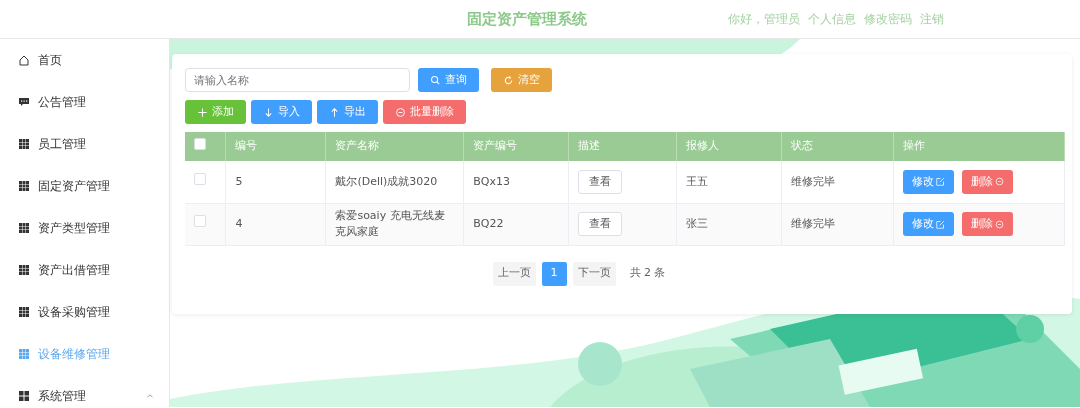  I want to click on add-button: 添加, so click(215, 112).